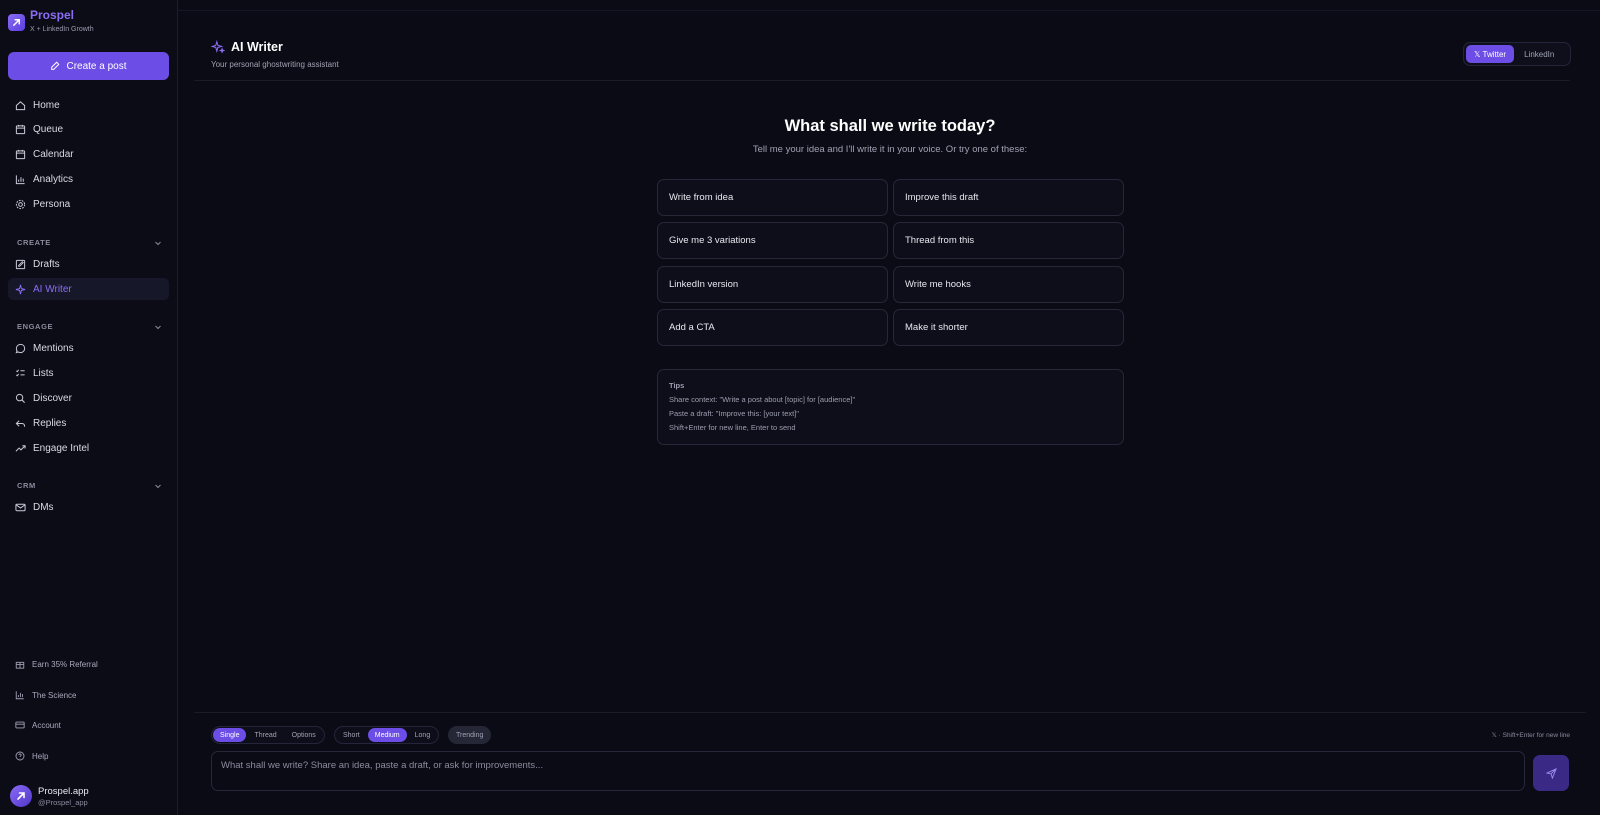 The width and height of the screenshot is (1600, 815). I want to click on sidebar-item-label: Home, so click(46, 105).